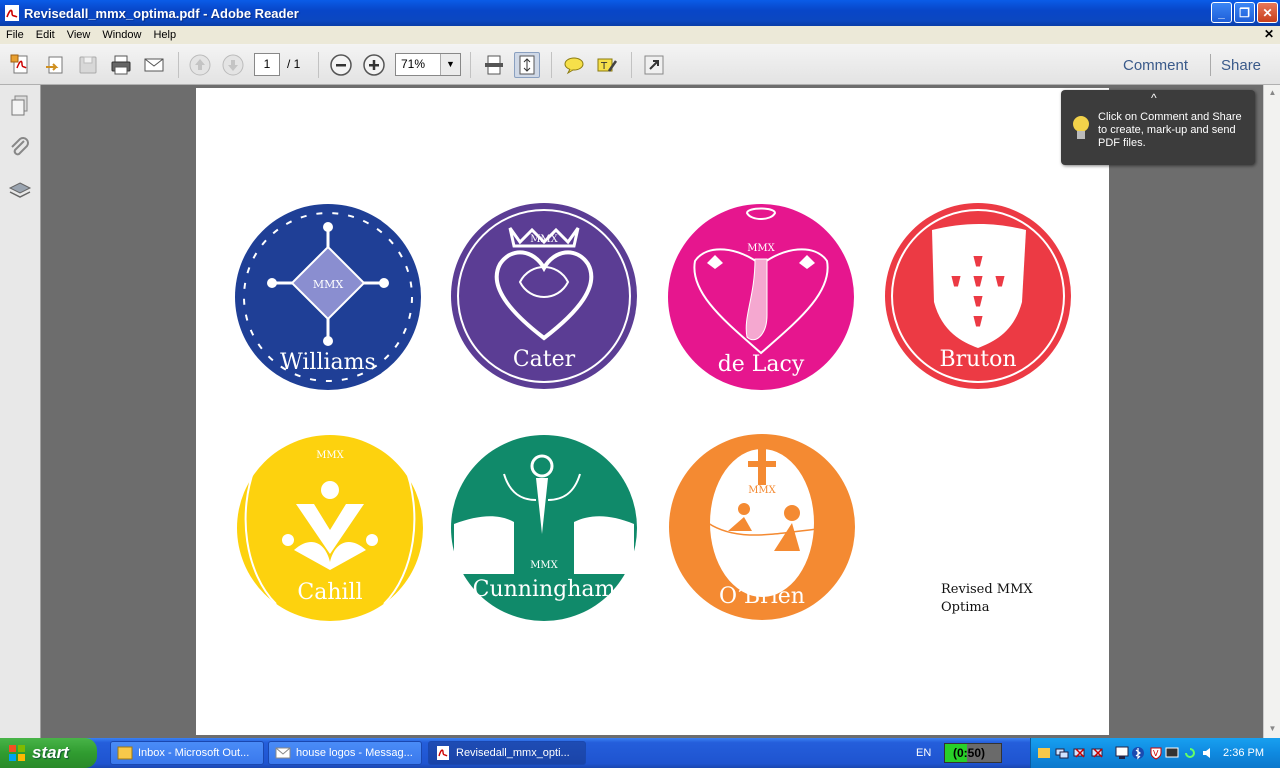 This screenshot has height=768, width=1280. What do you see at coordinates (1081, 127) in the screenshot?
I see `lightbulb-icon` at bounding box center [1081, 127].